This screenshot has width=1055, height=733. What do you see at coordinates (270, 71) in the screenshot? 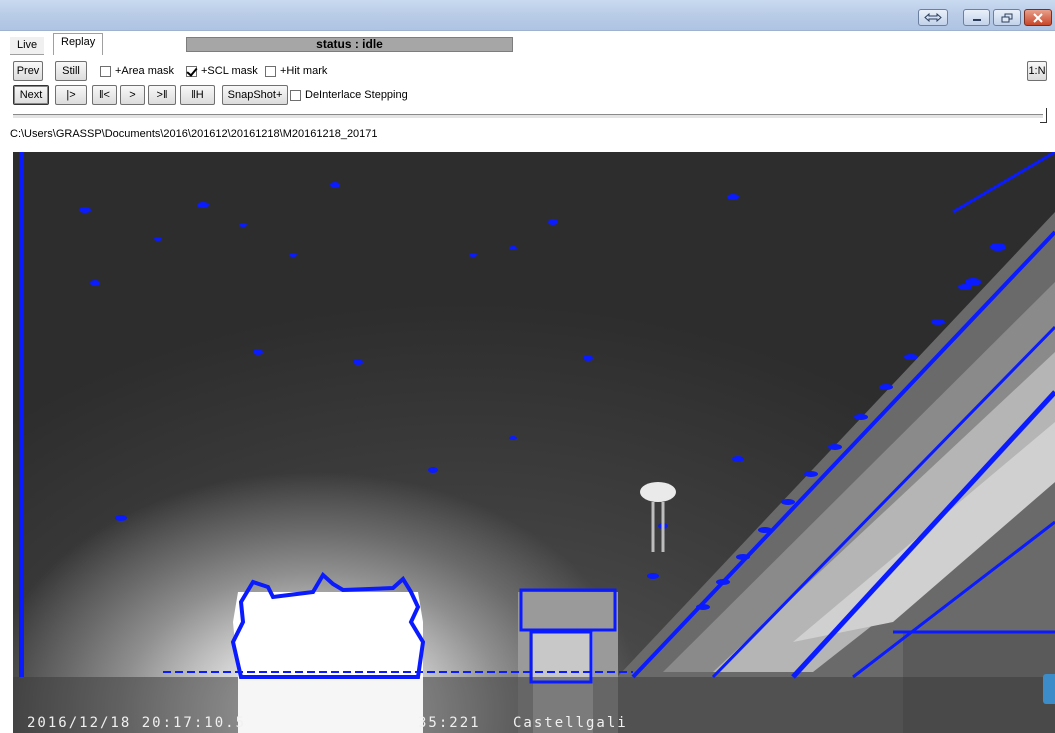
I see `hit-mark-box` at bounding box center [270, 71].